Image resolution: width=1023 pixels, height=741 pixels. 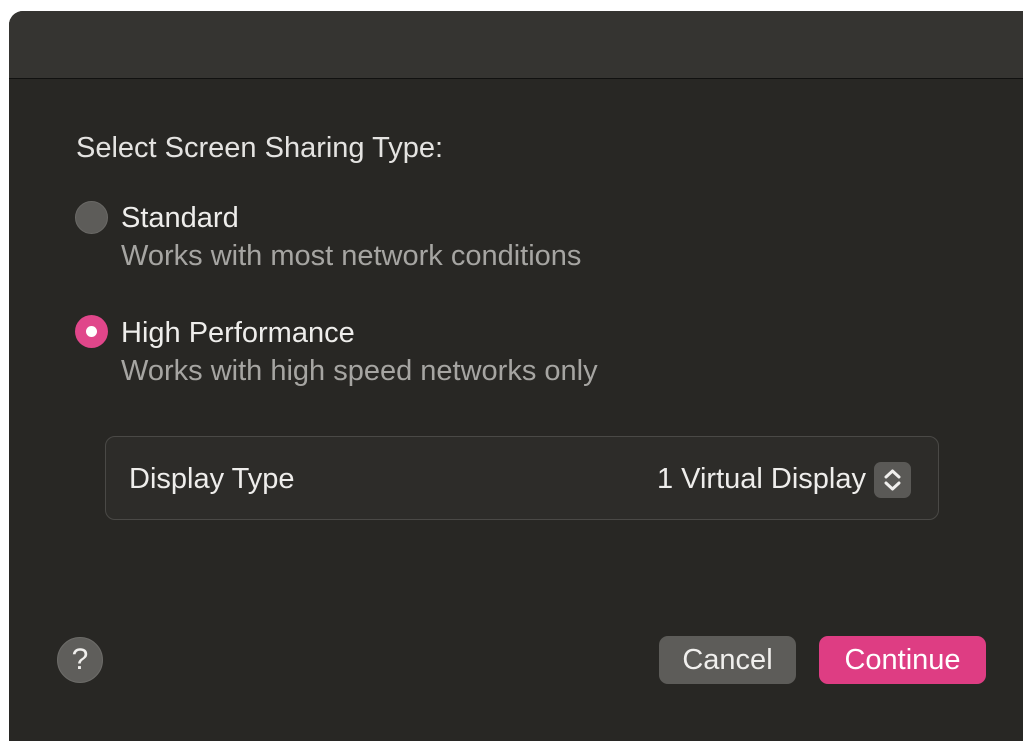 What do you see at coordinates (351, 256) in the screenshot?
I see `option-standard-description: Works with most network conditions` at bounding box center [351, 256].